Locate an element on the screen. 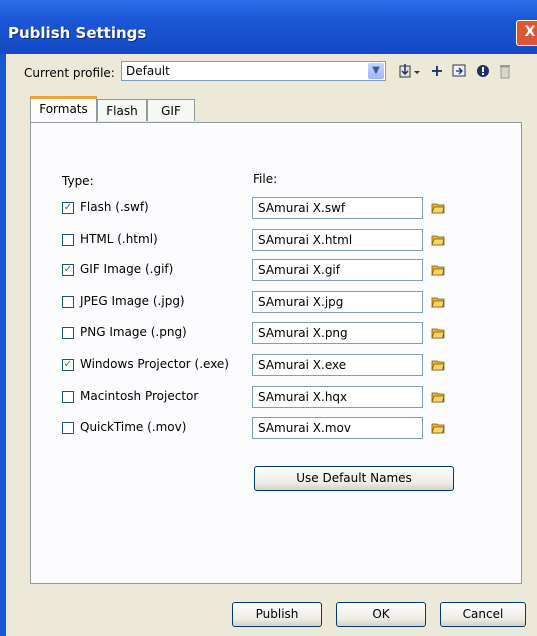 Image resolution: width=537 pixels, height=636 pixels. format-label: Macintosh Projector is located at coordinates (139, 396).